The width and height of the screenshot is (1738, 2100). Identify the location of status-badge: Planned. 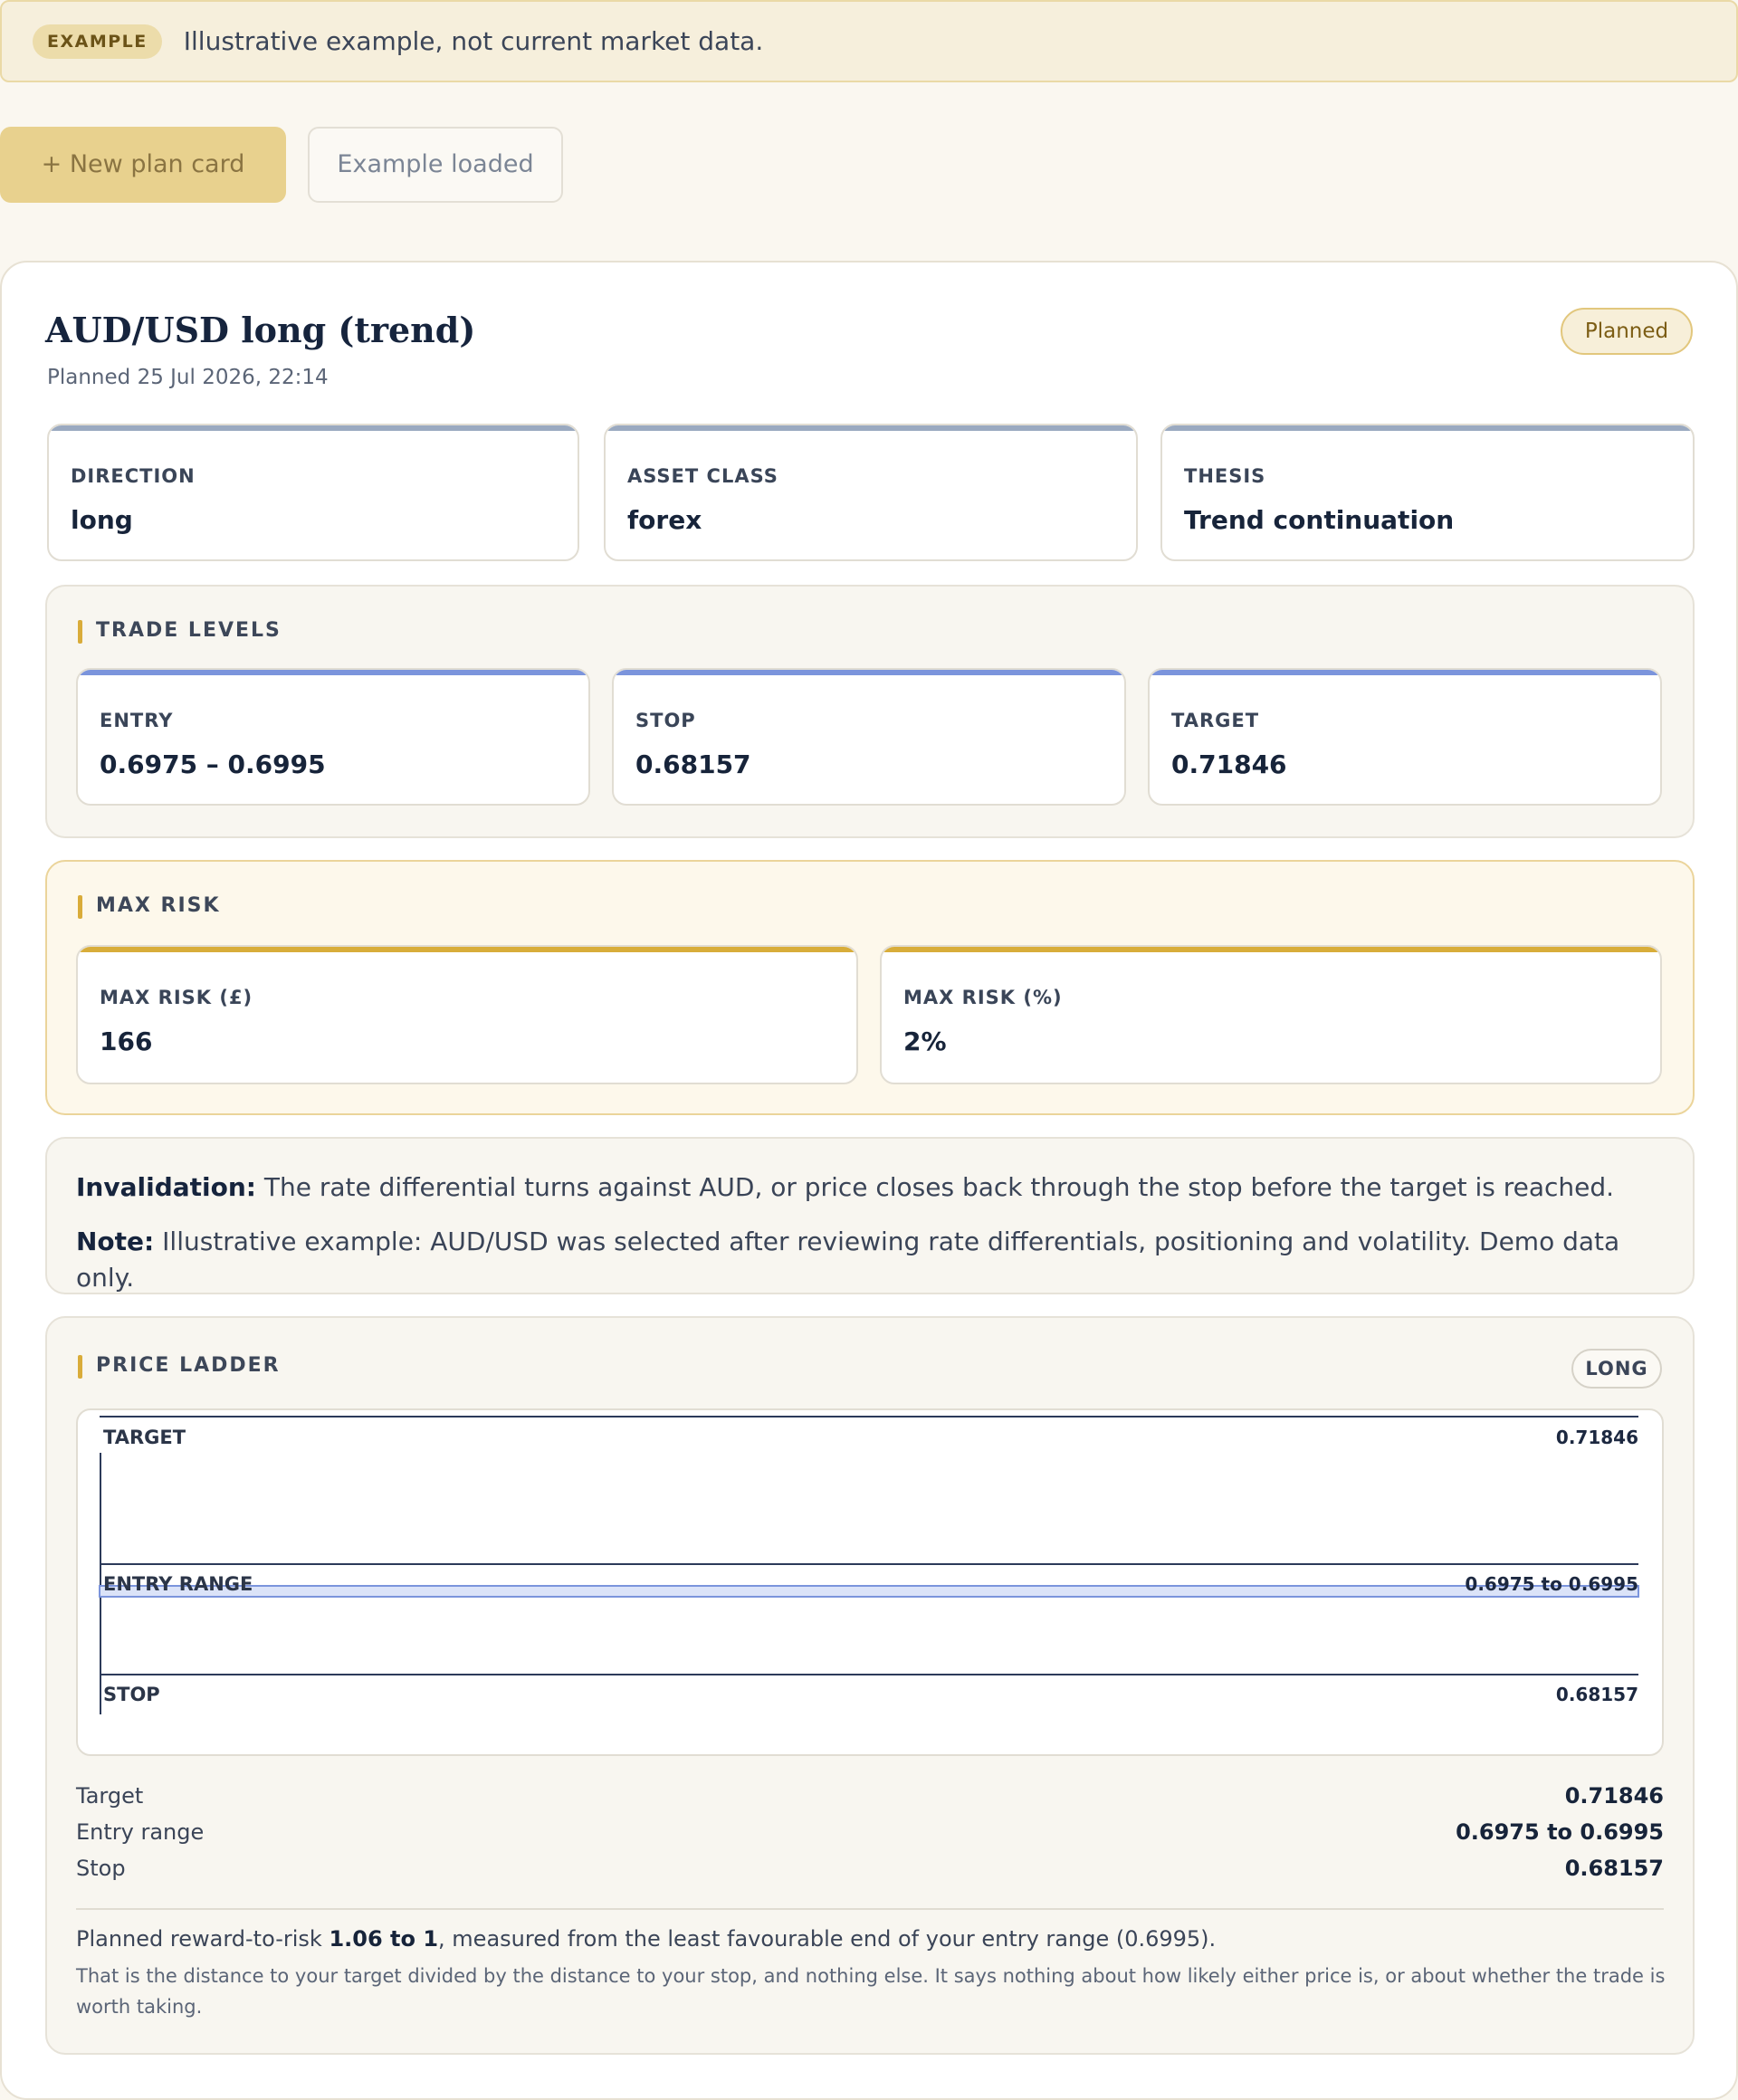
(1627, 331).